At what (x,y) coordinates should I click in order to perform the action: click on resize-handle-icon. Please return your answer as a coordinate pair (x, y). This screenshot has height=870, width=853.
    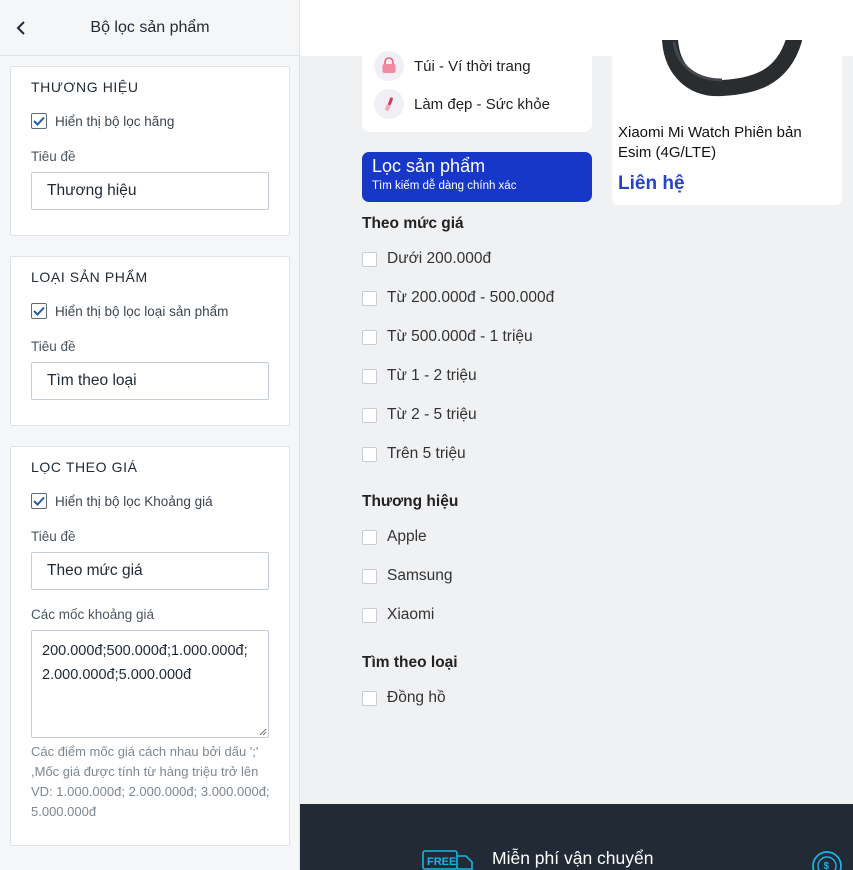
    Looking at the image, I should click on (263, 732).